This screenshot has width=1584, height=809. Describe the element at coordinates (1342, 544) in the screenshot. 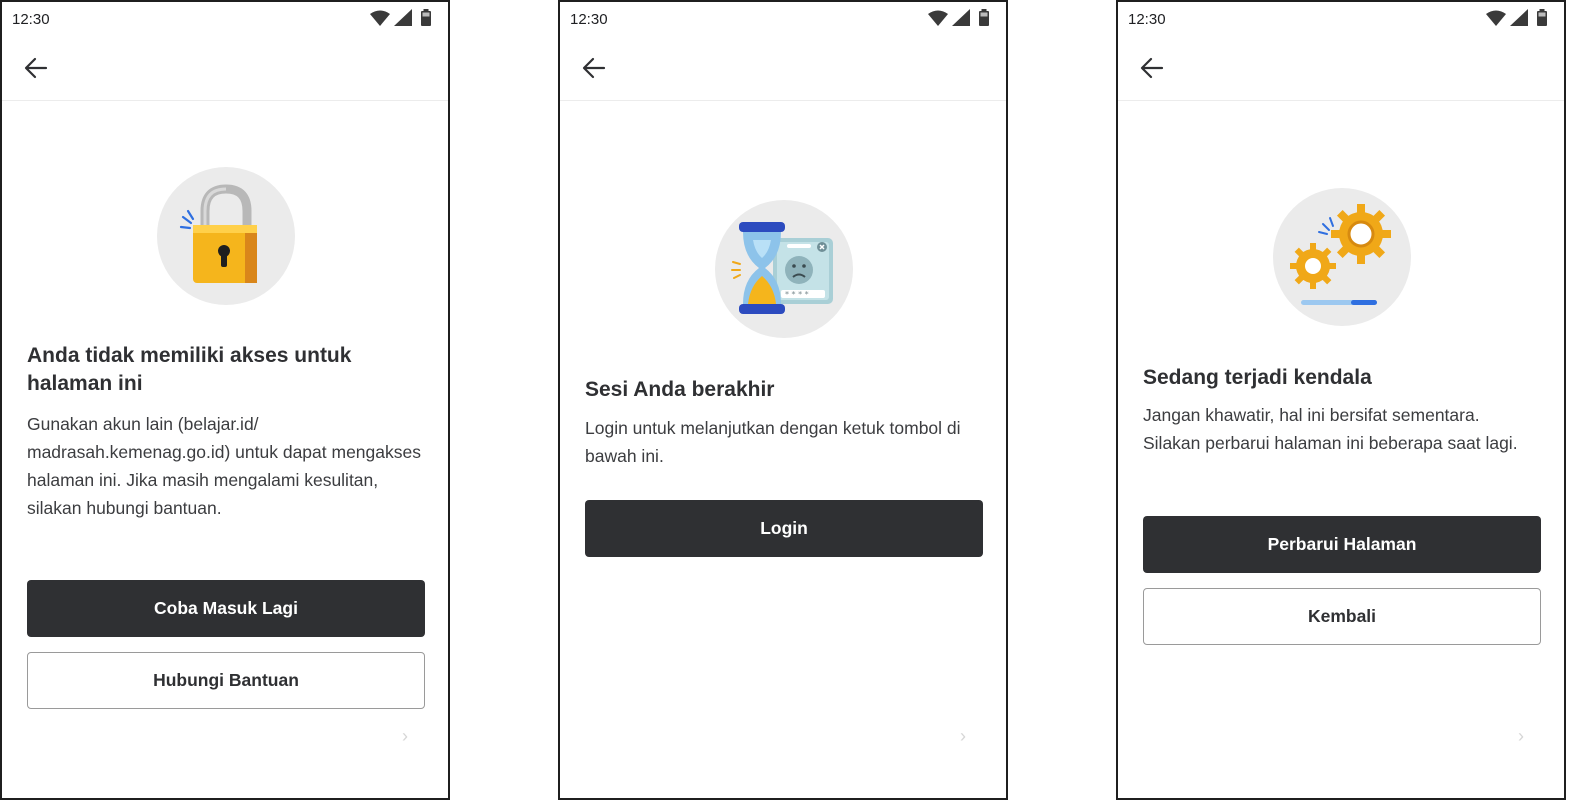

I see `refresh-page-button: Perbarui Halaman` at that location.